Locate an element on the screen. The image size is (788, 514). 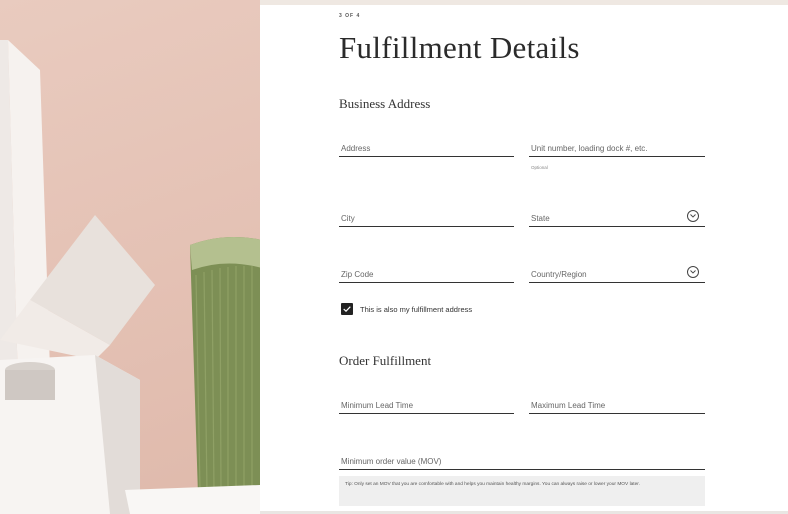
unit-field is located at coordinates (617, 148).